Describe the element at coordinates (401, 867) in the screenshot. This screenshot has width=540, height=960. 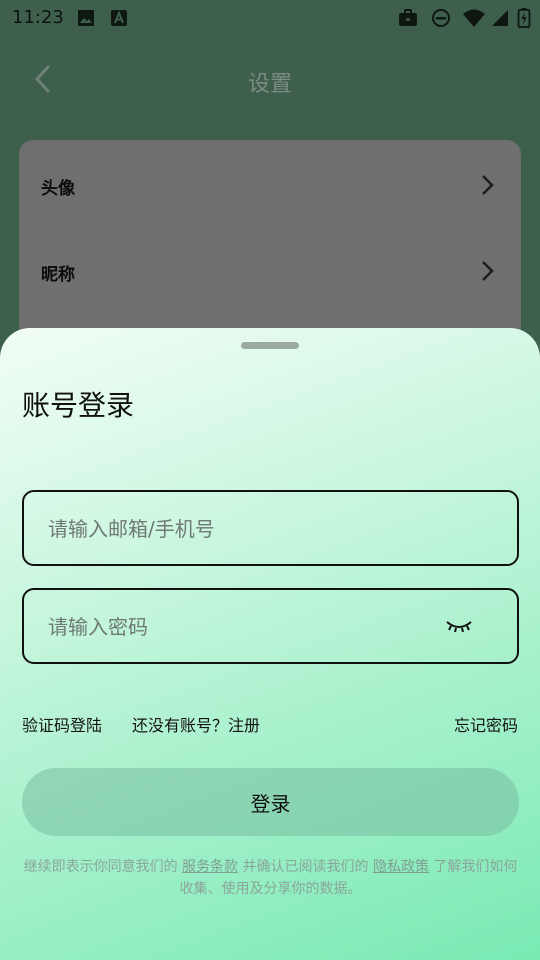
I see `privacy-policy-link: 隐私政策` at that location.